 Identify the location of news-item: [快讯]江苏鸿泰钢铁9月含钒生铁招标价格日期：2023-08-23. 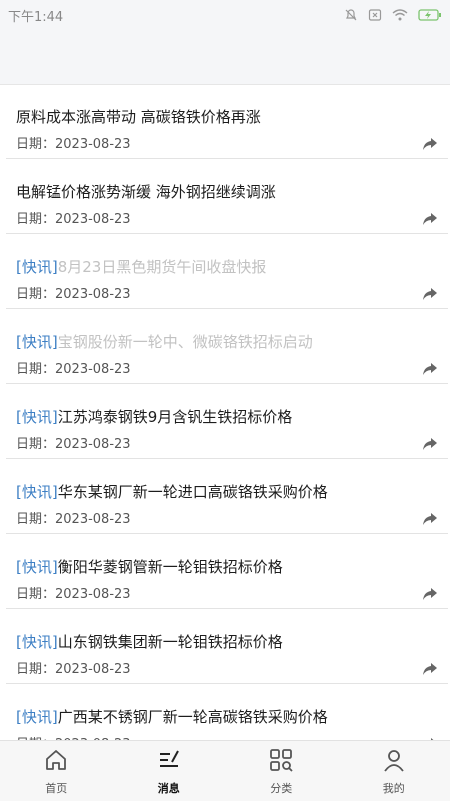
(227, 421).